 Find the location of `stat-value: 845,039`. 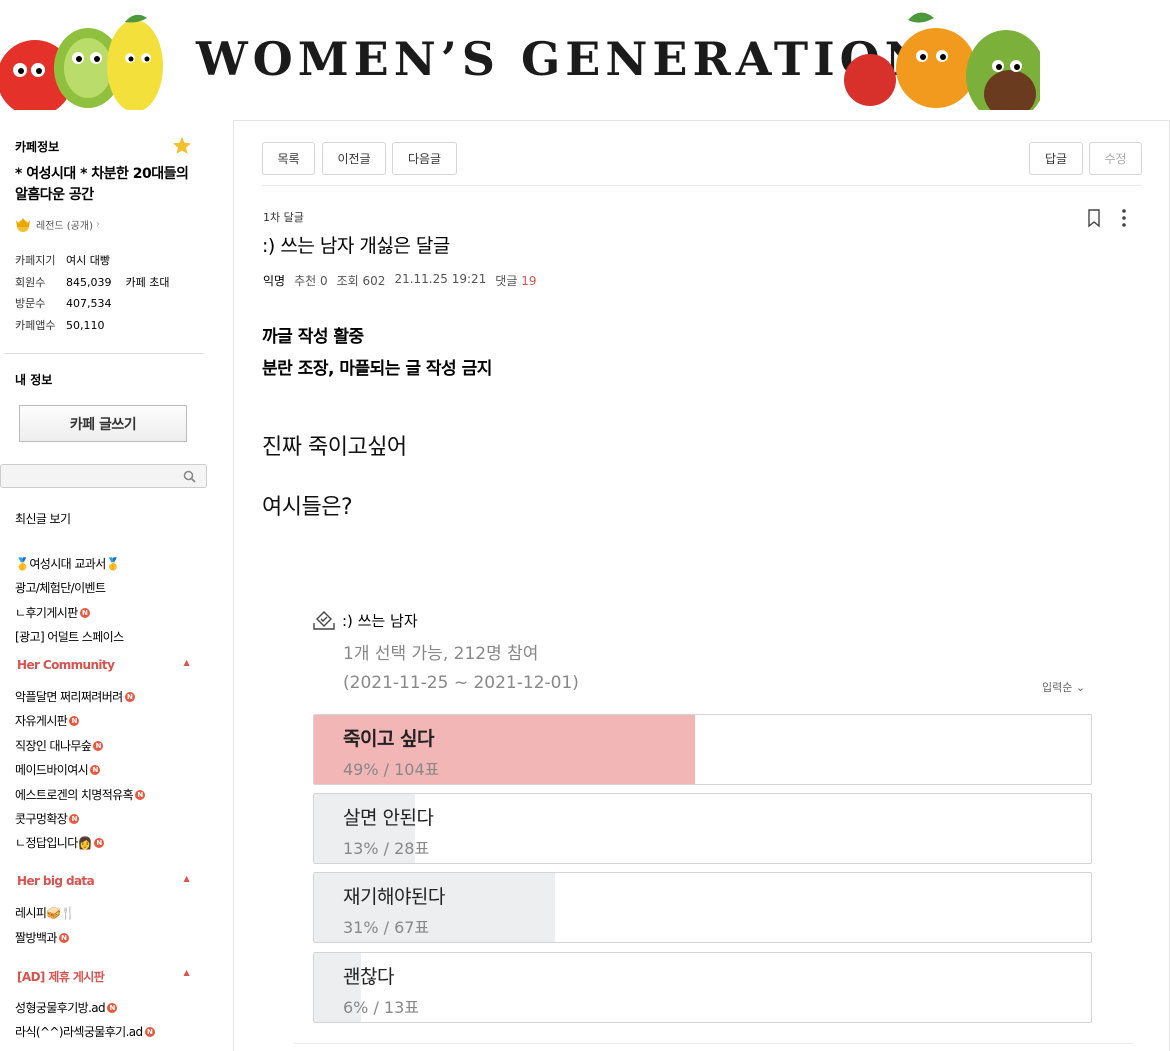

stat-value: 845,039 is located at coordinates (89, 282).